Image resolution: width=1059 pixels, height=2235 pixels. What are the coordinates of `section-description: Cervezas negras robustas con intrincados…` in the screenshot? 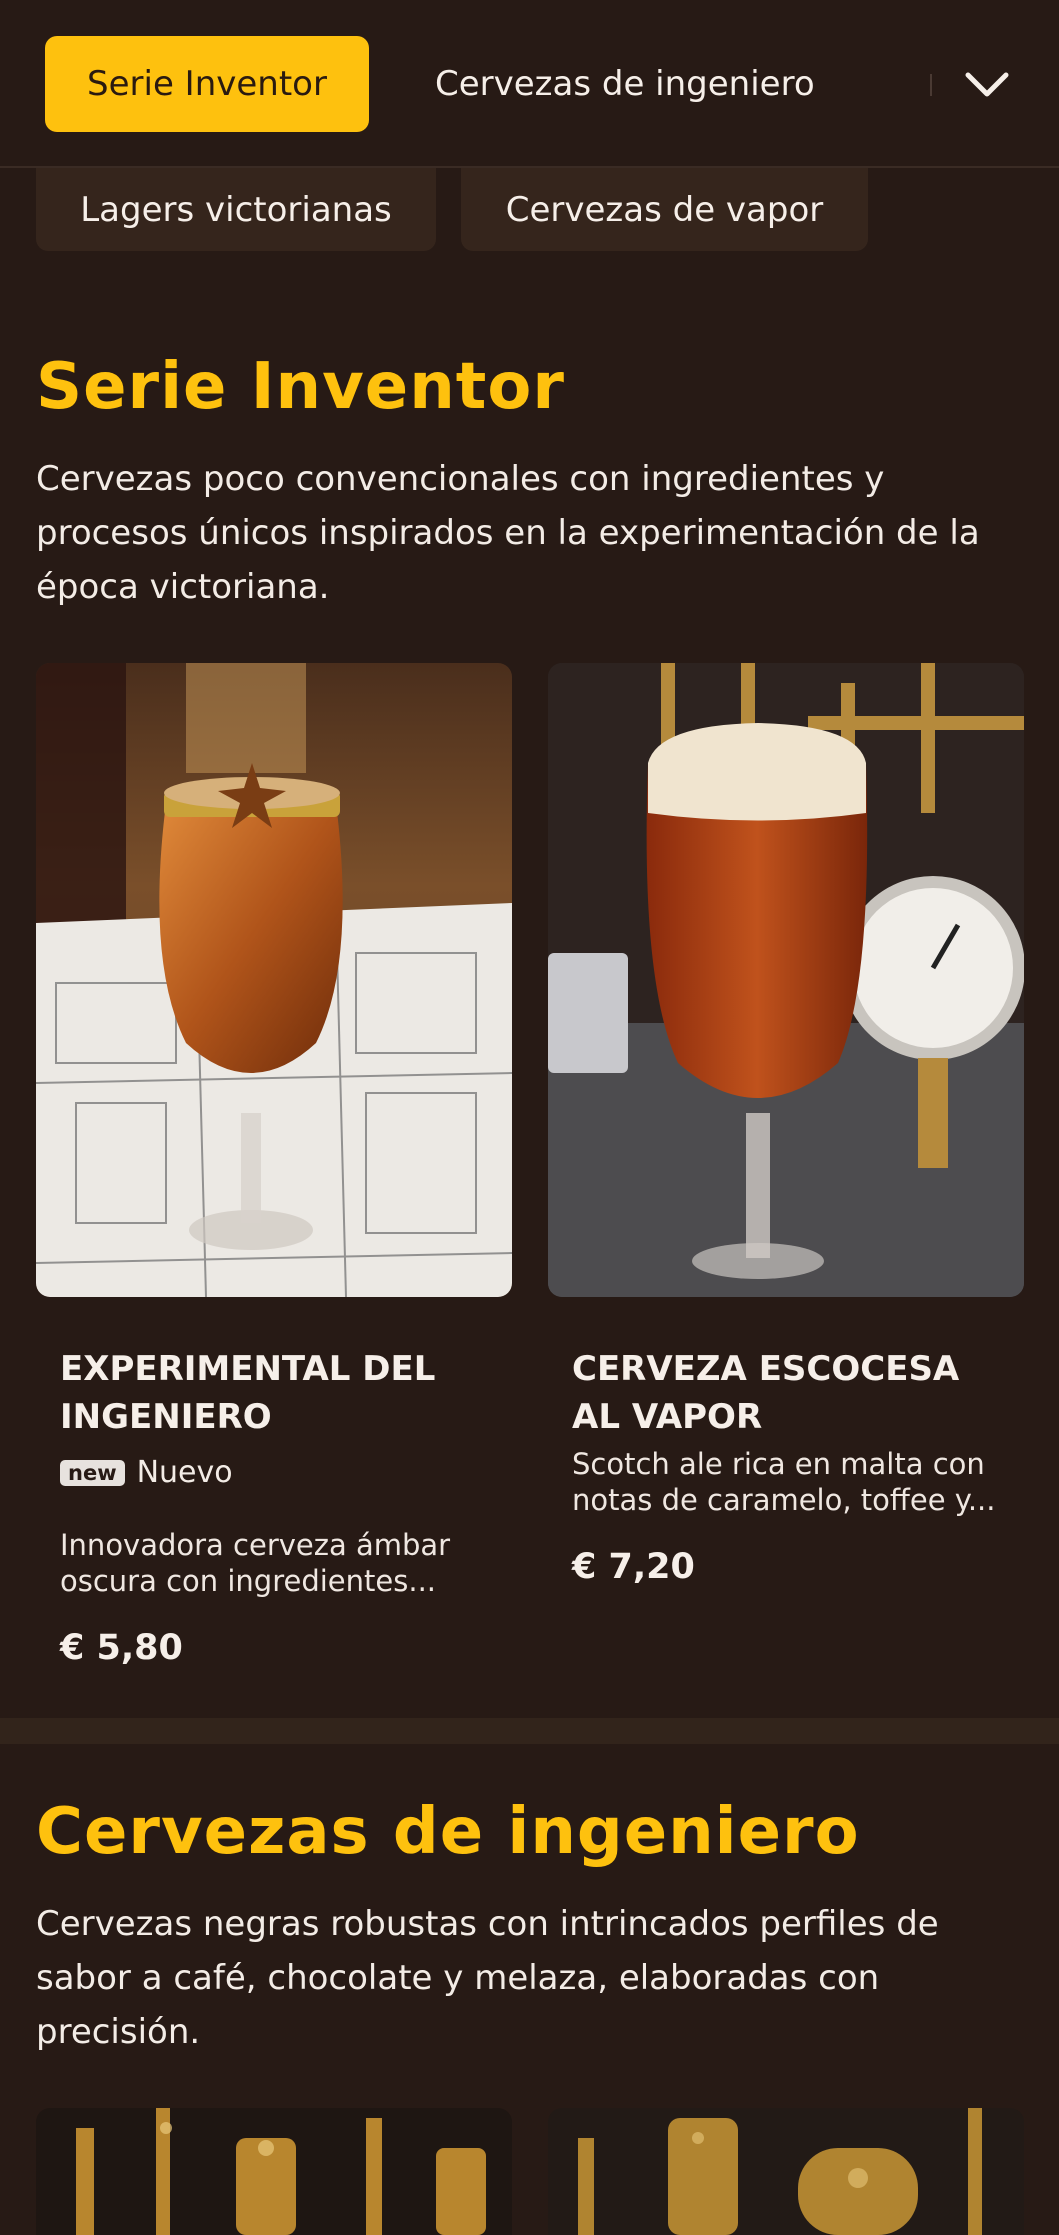 It's located at (487, 1978).